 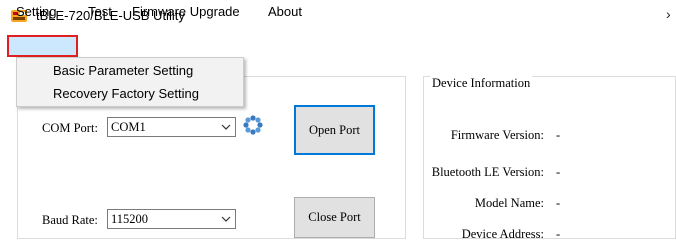 I want to click on device-information-title: Device Information, so click(x=481, y=83).